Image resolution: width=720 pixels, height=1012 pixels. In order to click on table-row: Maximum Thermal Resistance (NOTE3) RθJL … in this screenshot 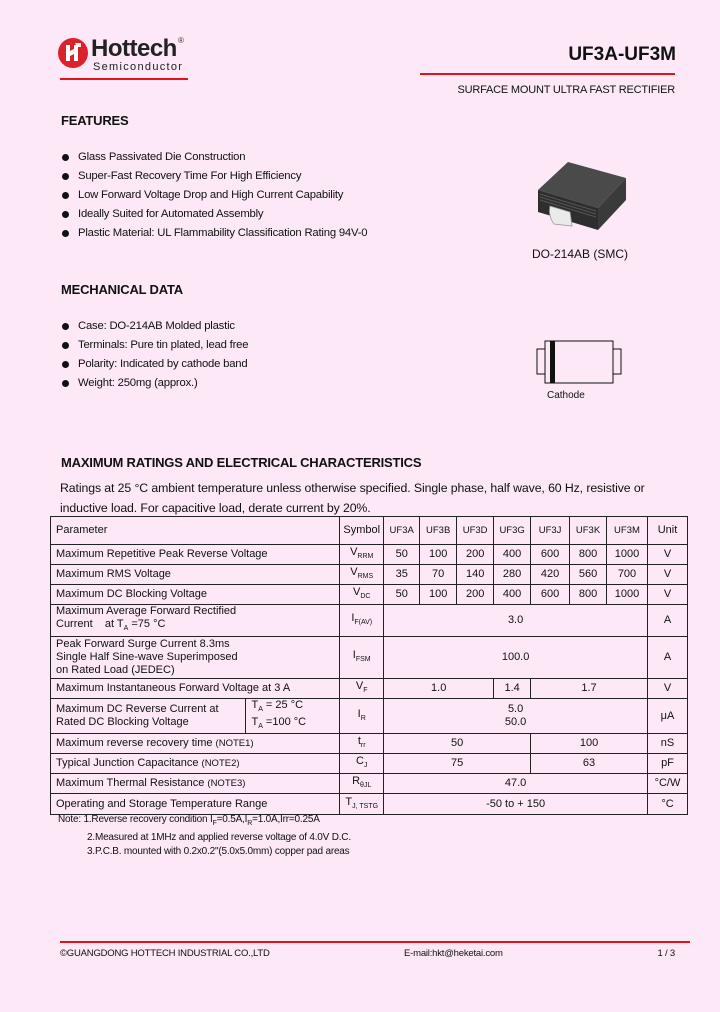, I will do `click(369, 784)`.